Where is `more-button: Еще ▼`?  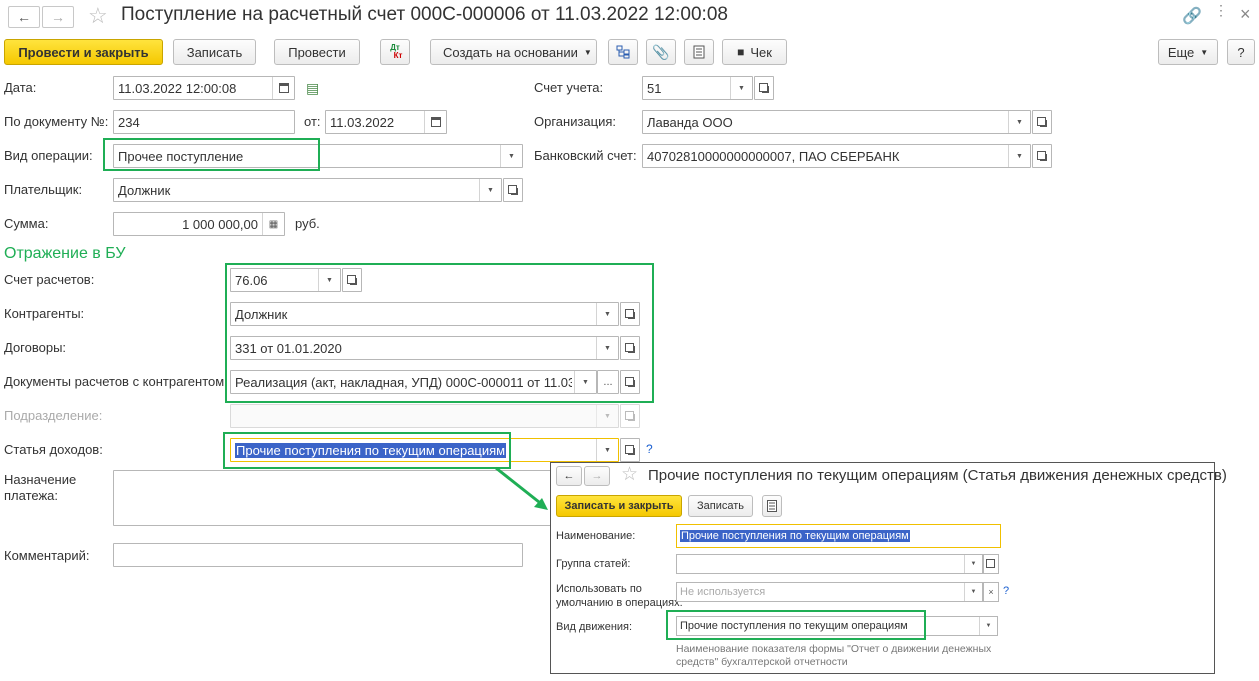 more-button: Еще ▼ is located at coordinates (1188, 52).